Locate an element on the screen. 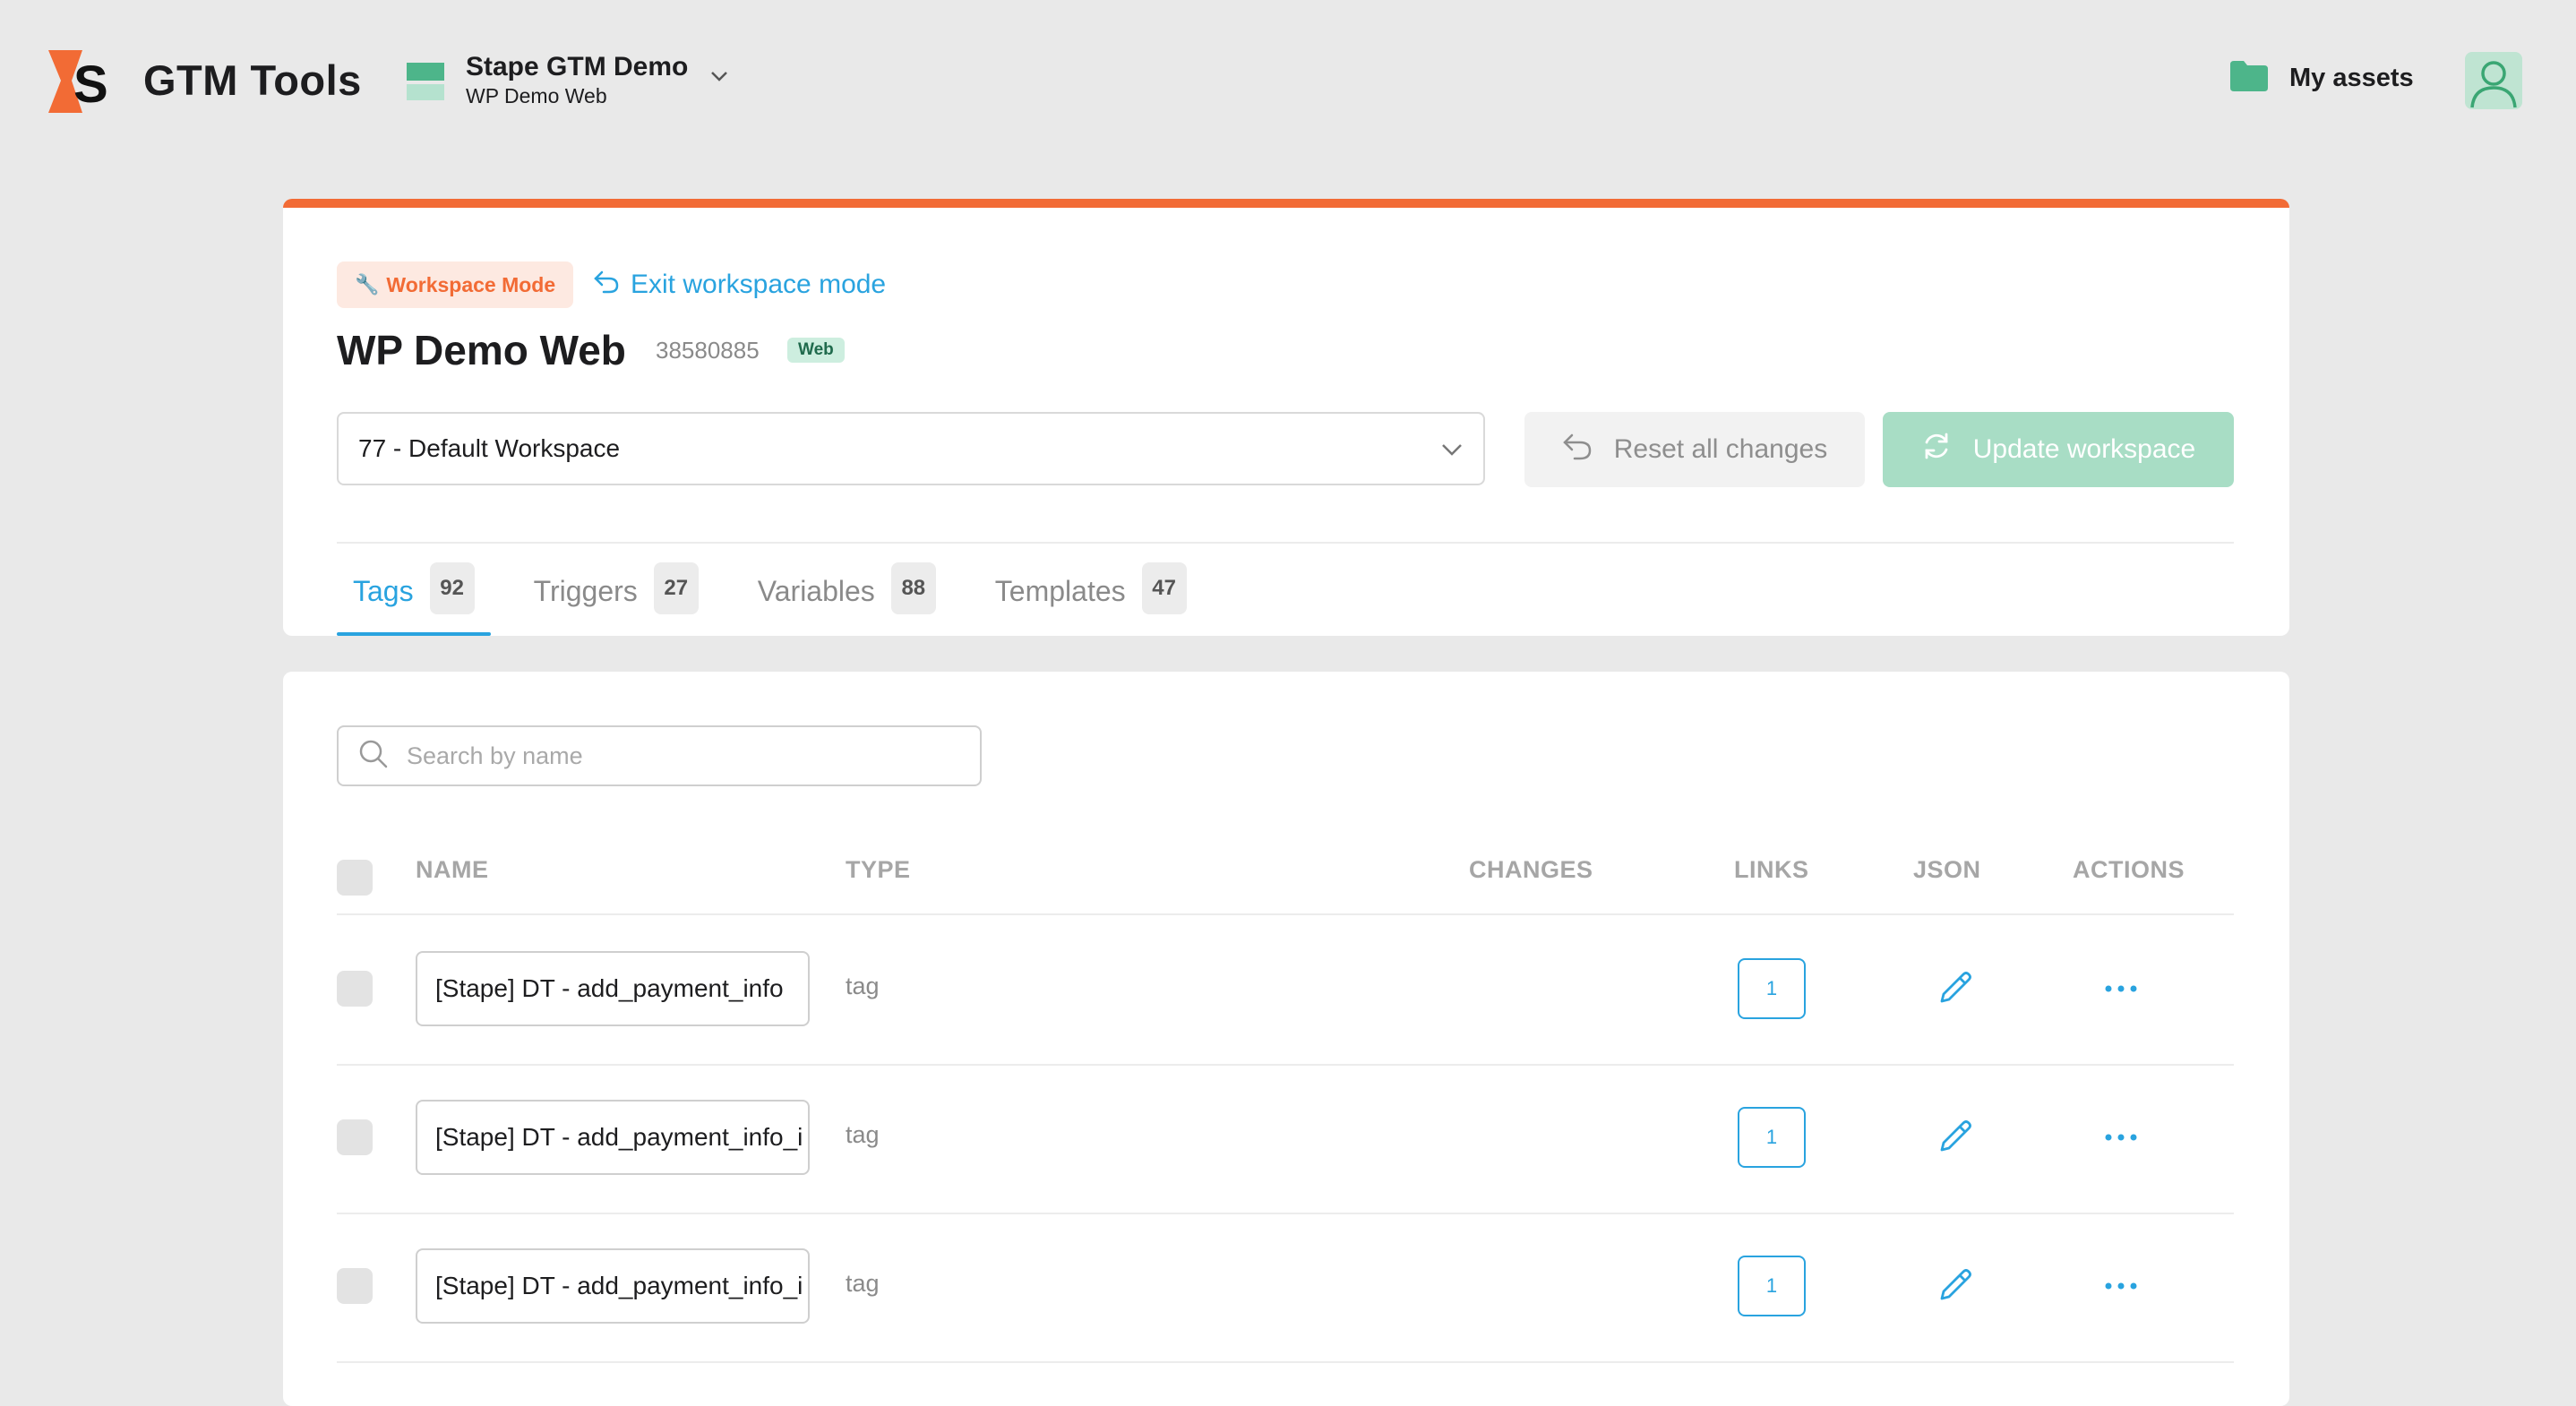 The height and width of the screenshot is (1406, 2576). tab-label: Variables is located at coordinates (816, 591).